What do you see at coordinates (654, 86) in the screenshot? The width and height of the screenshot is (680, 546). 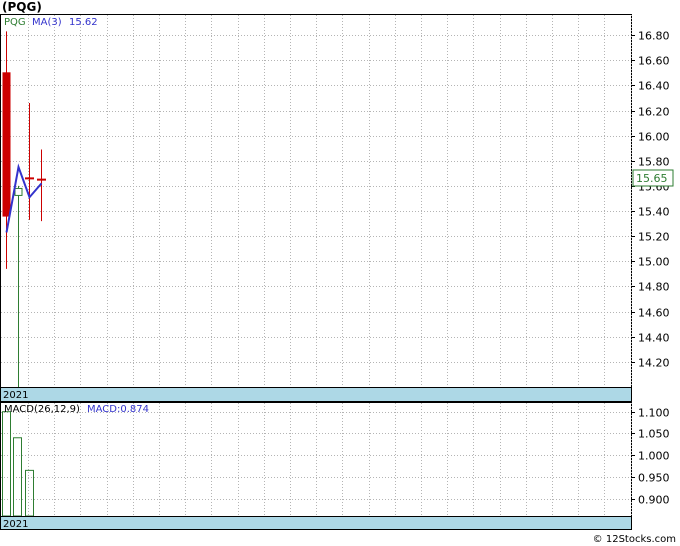 I see `price-tick-label: 16.40` at bounding box center [654, 86].